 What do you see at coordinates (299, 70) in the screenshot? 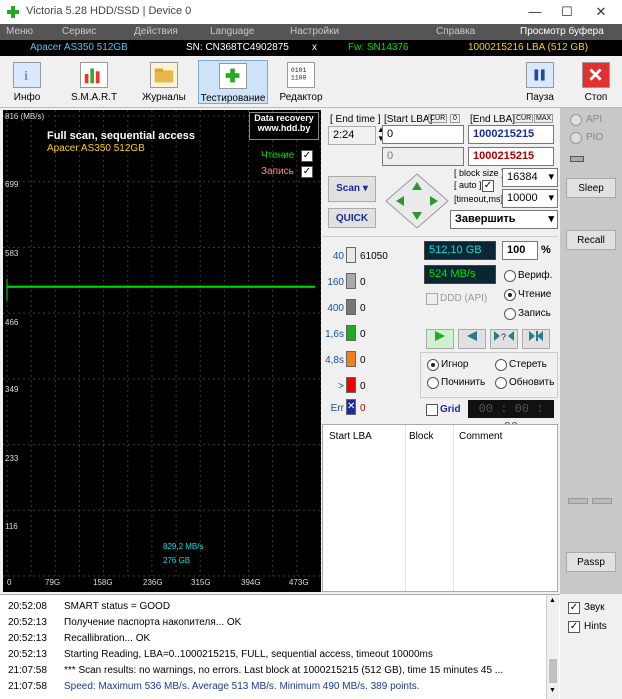
I see `svg-text: 0101` at bounding box center [299, 70].